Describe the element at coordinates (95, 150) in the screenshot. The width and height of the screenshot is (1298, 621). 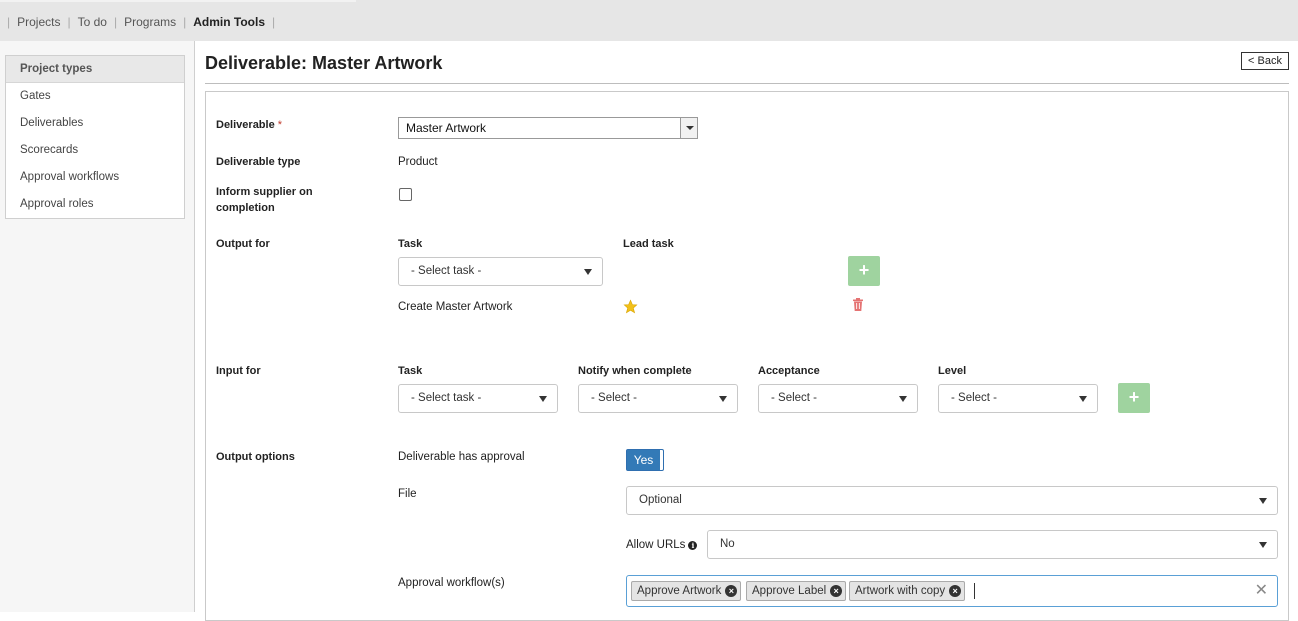
I see `sidebar-item-scorecards: Scorecards` at that location.